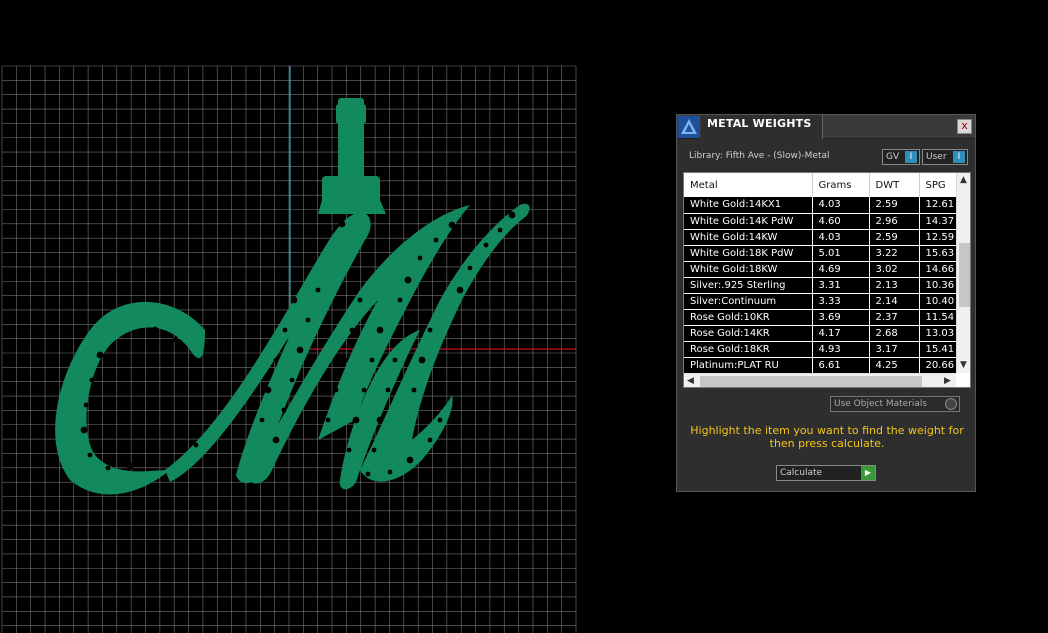  What do you see at coordinates (936, 157) in the screenshot?
I see `user-toggle-label: User` at bounding box center [936, 157].